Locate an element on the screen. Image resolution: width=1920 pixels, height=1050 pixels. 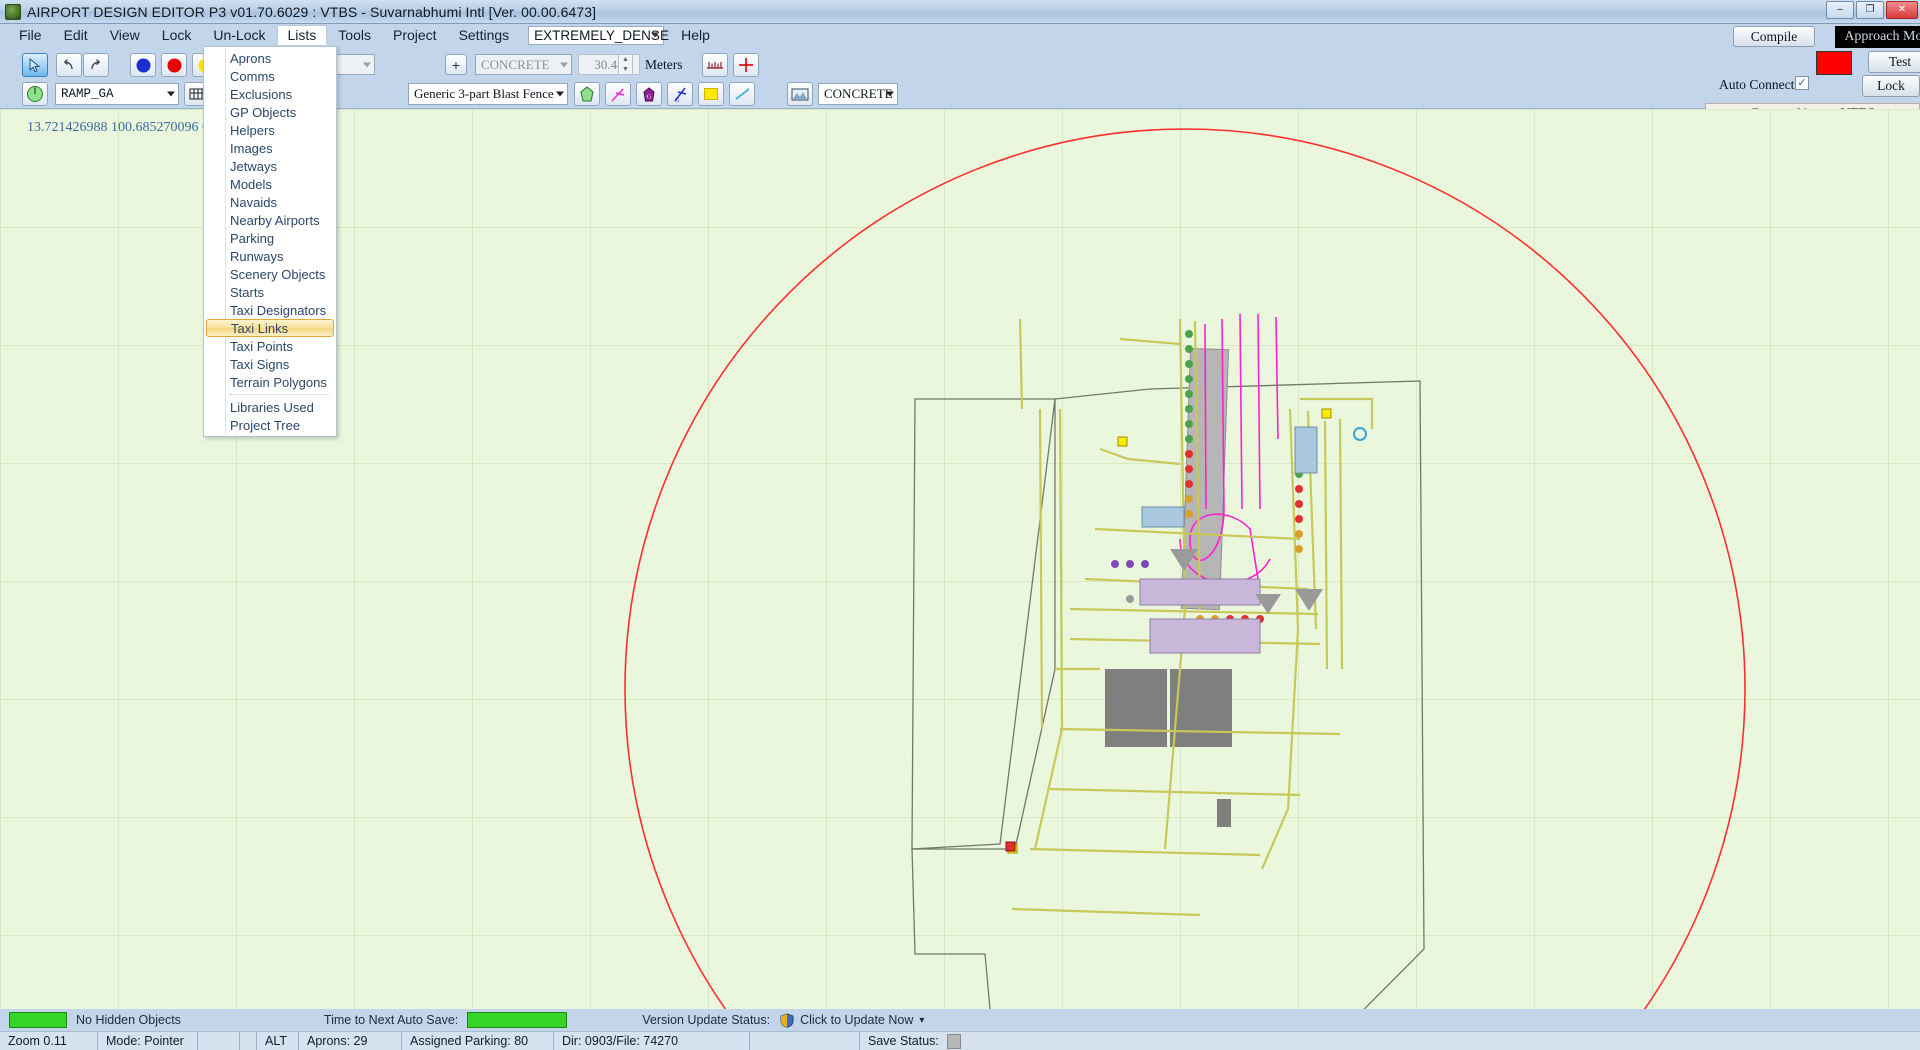
fence-model-value: Generic 3-part Blast Fence is located at coordinates (484, 93).